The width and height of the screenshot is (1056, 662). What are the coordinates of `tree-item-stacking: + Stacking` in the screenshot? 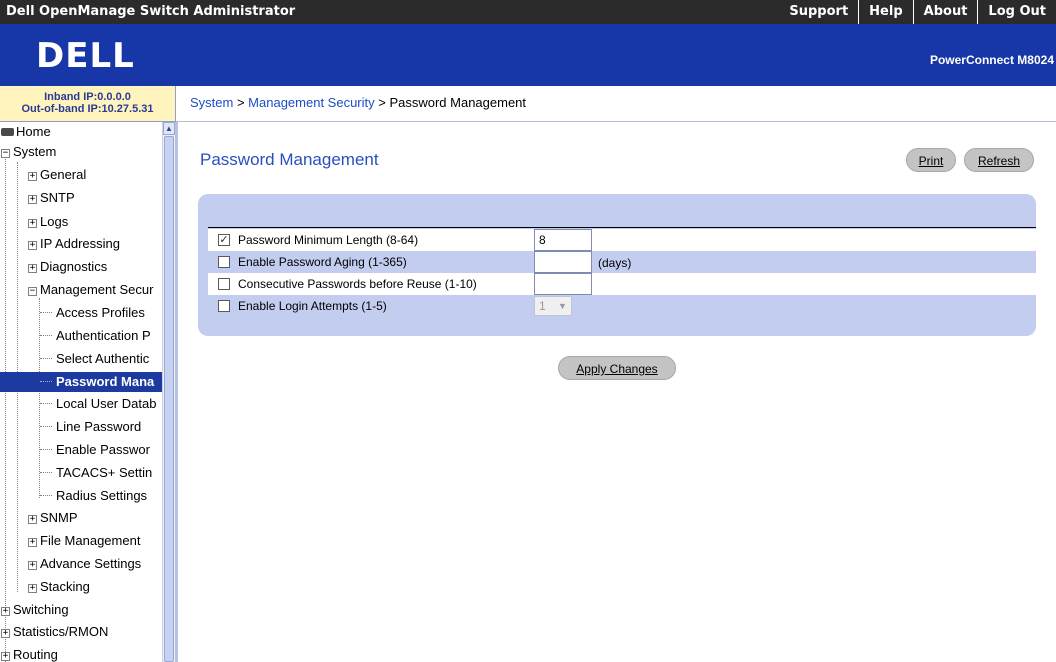 It's located at (59, 587).